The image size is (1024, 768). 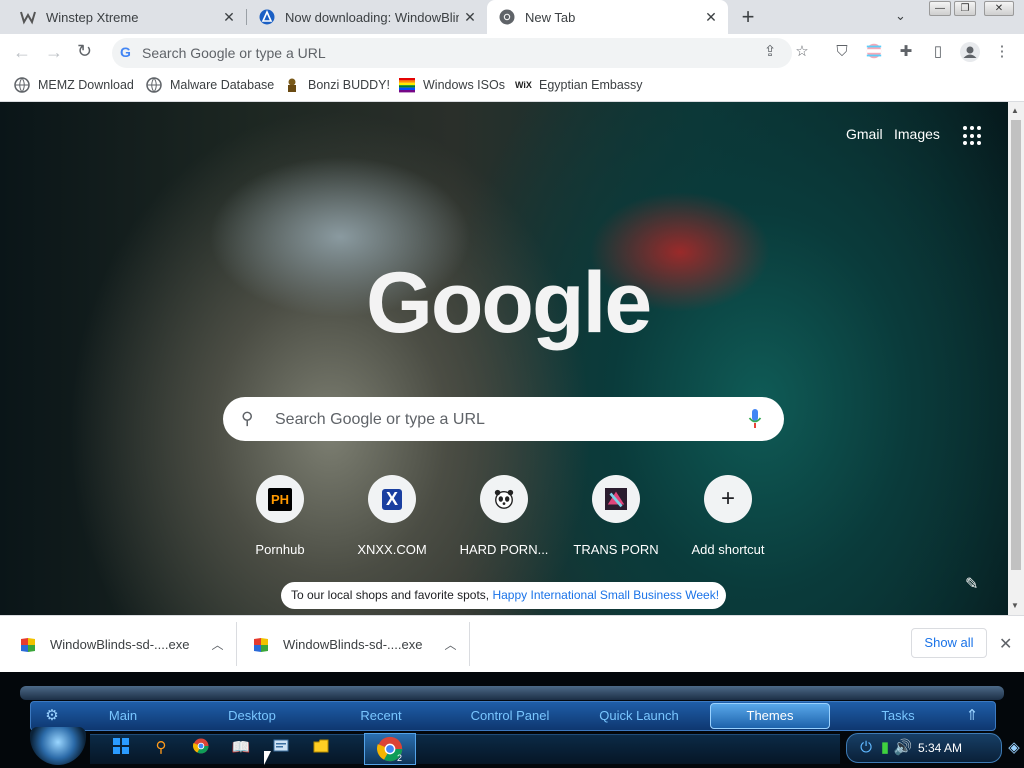 What do you see at coordinates (1015, 605) in the screenshot?
I see `scroll-down-arrow-icon: ▼` at bounding box center [1015, 605].